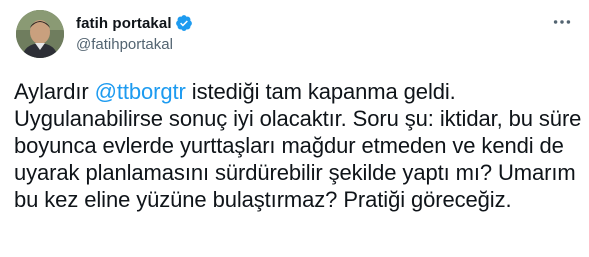  I want to click on more-horizontal-icon, so click(562, 22).